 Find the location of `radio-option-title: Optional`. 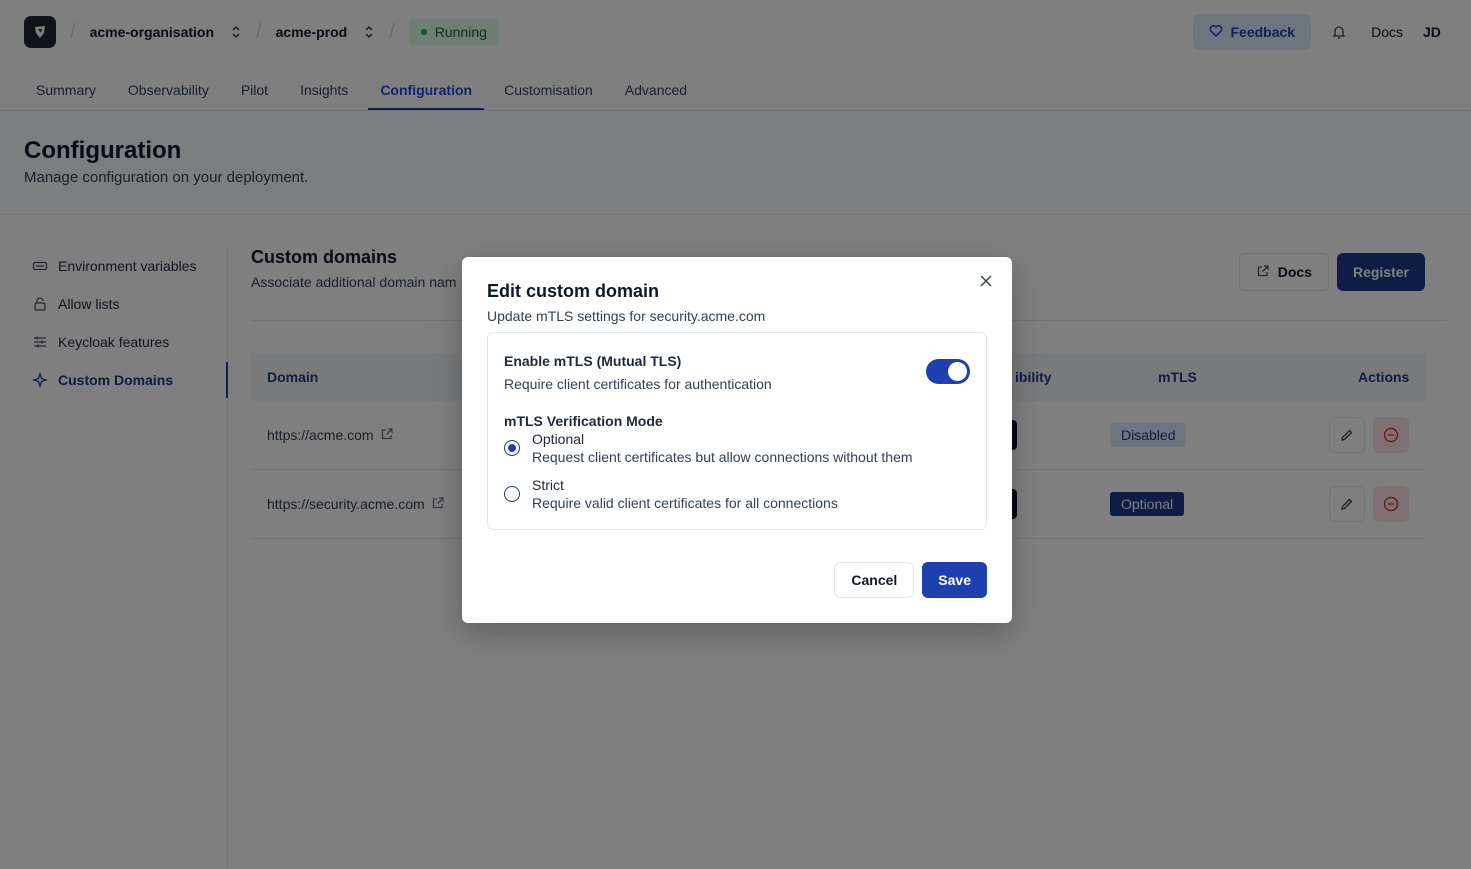

radio-option-title: Optional is located at coordinates (558, 439).